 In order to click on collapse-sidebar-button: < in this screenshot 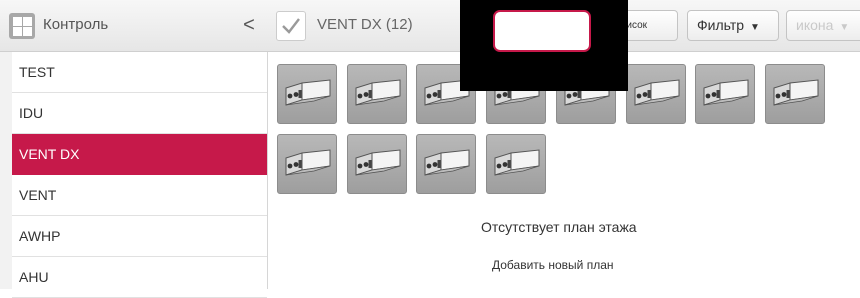, I will do `click(249, 25)`.